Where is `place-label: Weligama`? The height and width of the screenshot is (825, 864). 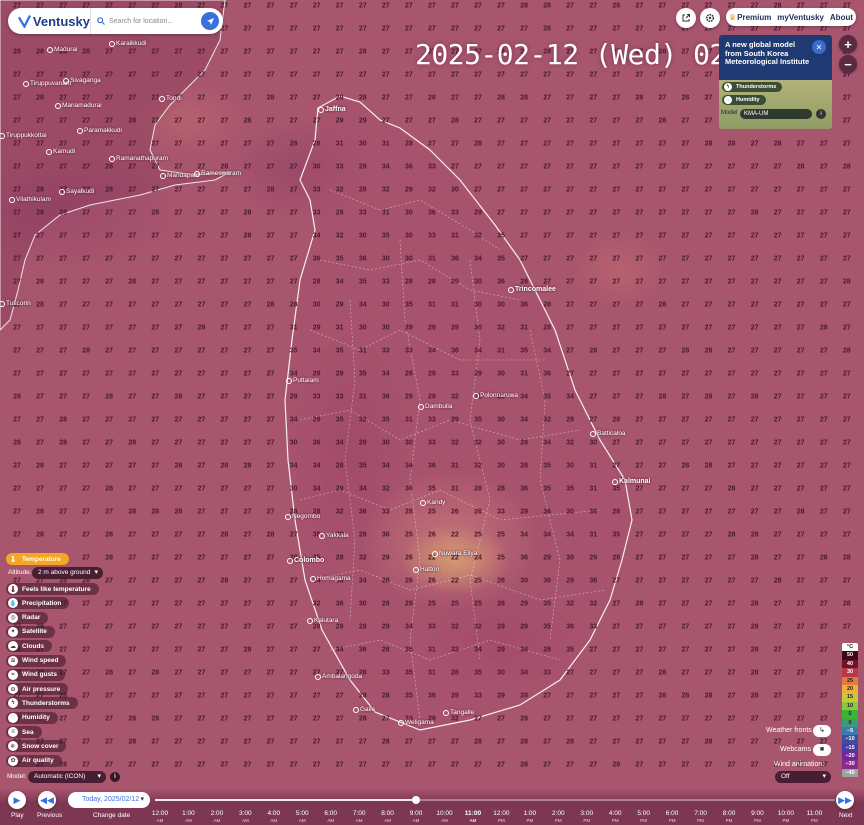
place-label: Weligama is located at coordinates (416, 722).